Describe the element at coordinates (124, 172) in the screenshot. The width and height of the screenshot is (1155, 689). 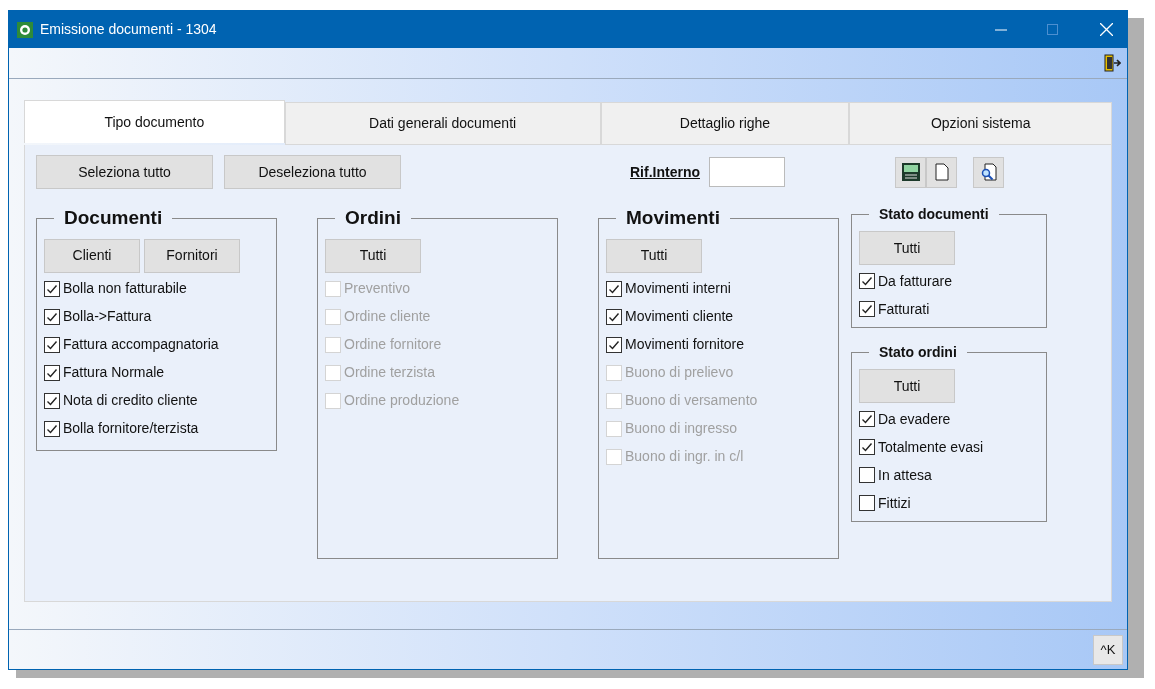
I see `button: Seleziona tutto` at that location.